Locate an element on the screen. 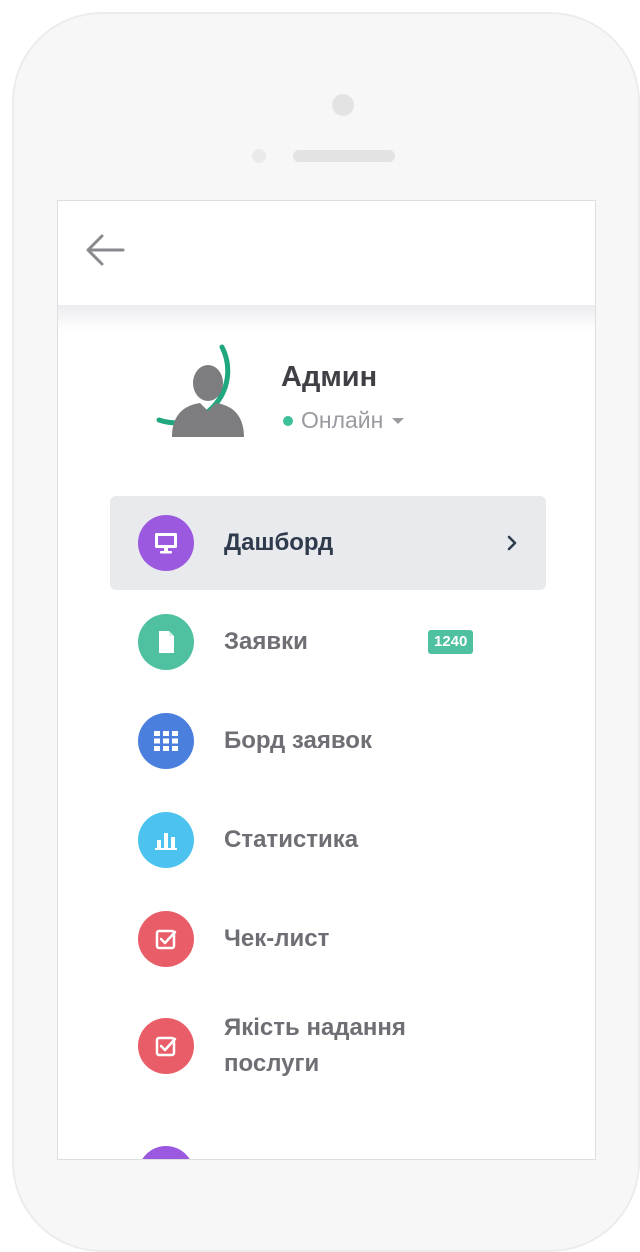 The width and height of the screenshot is (640, 1252). online-dot-icon is located at coordinates (288, 420).